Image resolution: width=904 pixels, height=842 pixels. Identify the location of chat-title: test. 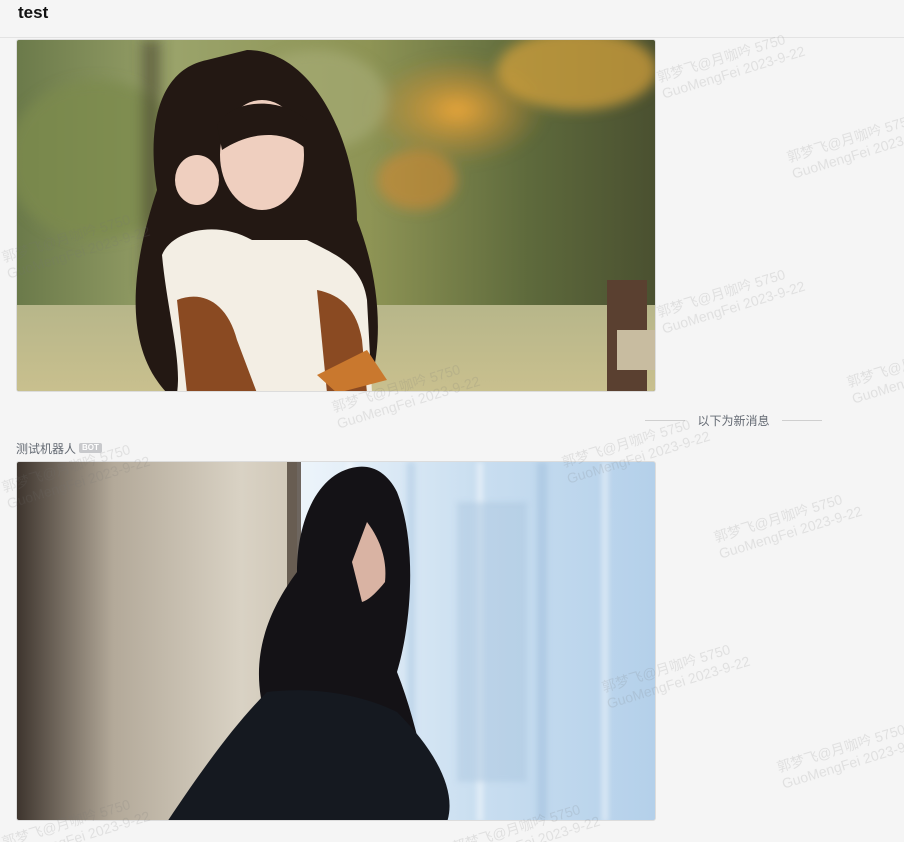
(33, 13).